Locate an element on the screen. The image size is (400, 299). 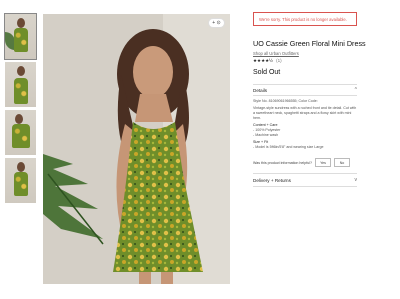
stock-status: Sold Out is located at coordinates (267, 72).